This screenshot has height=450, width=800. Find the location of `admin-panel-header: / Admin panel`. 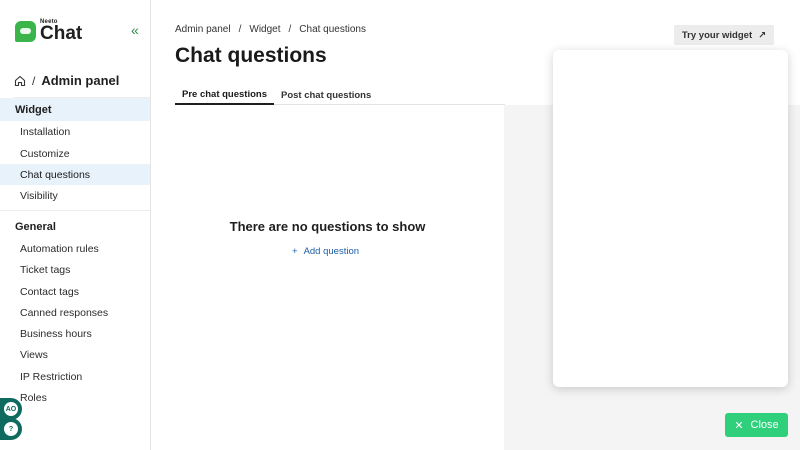

admin-panel-header: / Admin panel is located at coordinates (82, 81).